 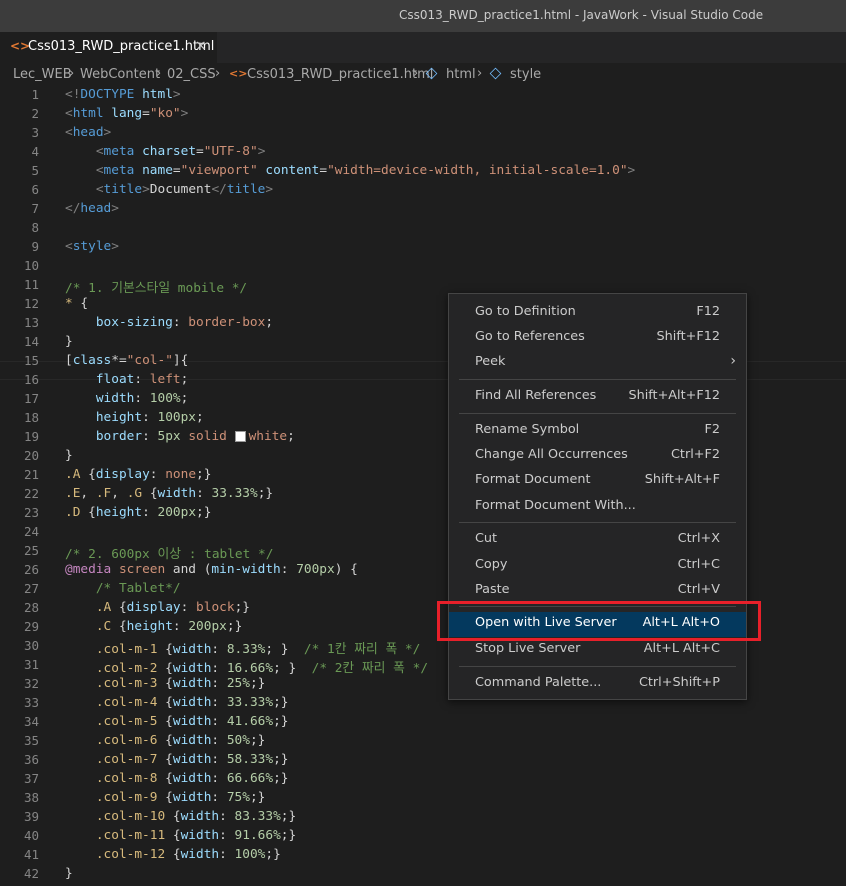 What do you see at coordinates (31, 664) in the screenshot?
I see `line-number: 31` at bounding box center [31, 664].